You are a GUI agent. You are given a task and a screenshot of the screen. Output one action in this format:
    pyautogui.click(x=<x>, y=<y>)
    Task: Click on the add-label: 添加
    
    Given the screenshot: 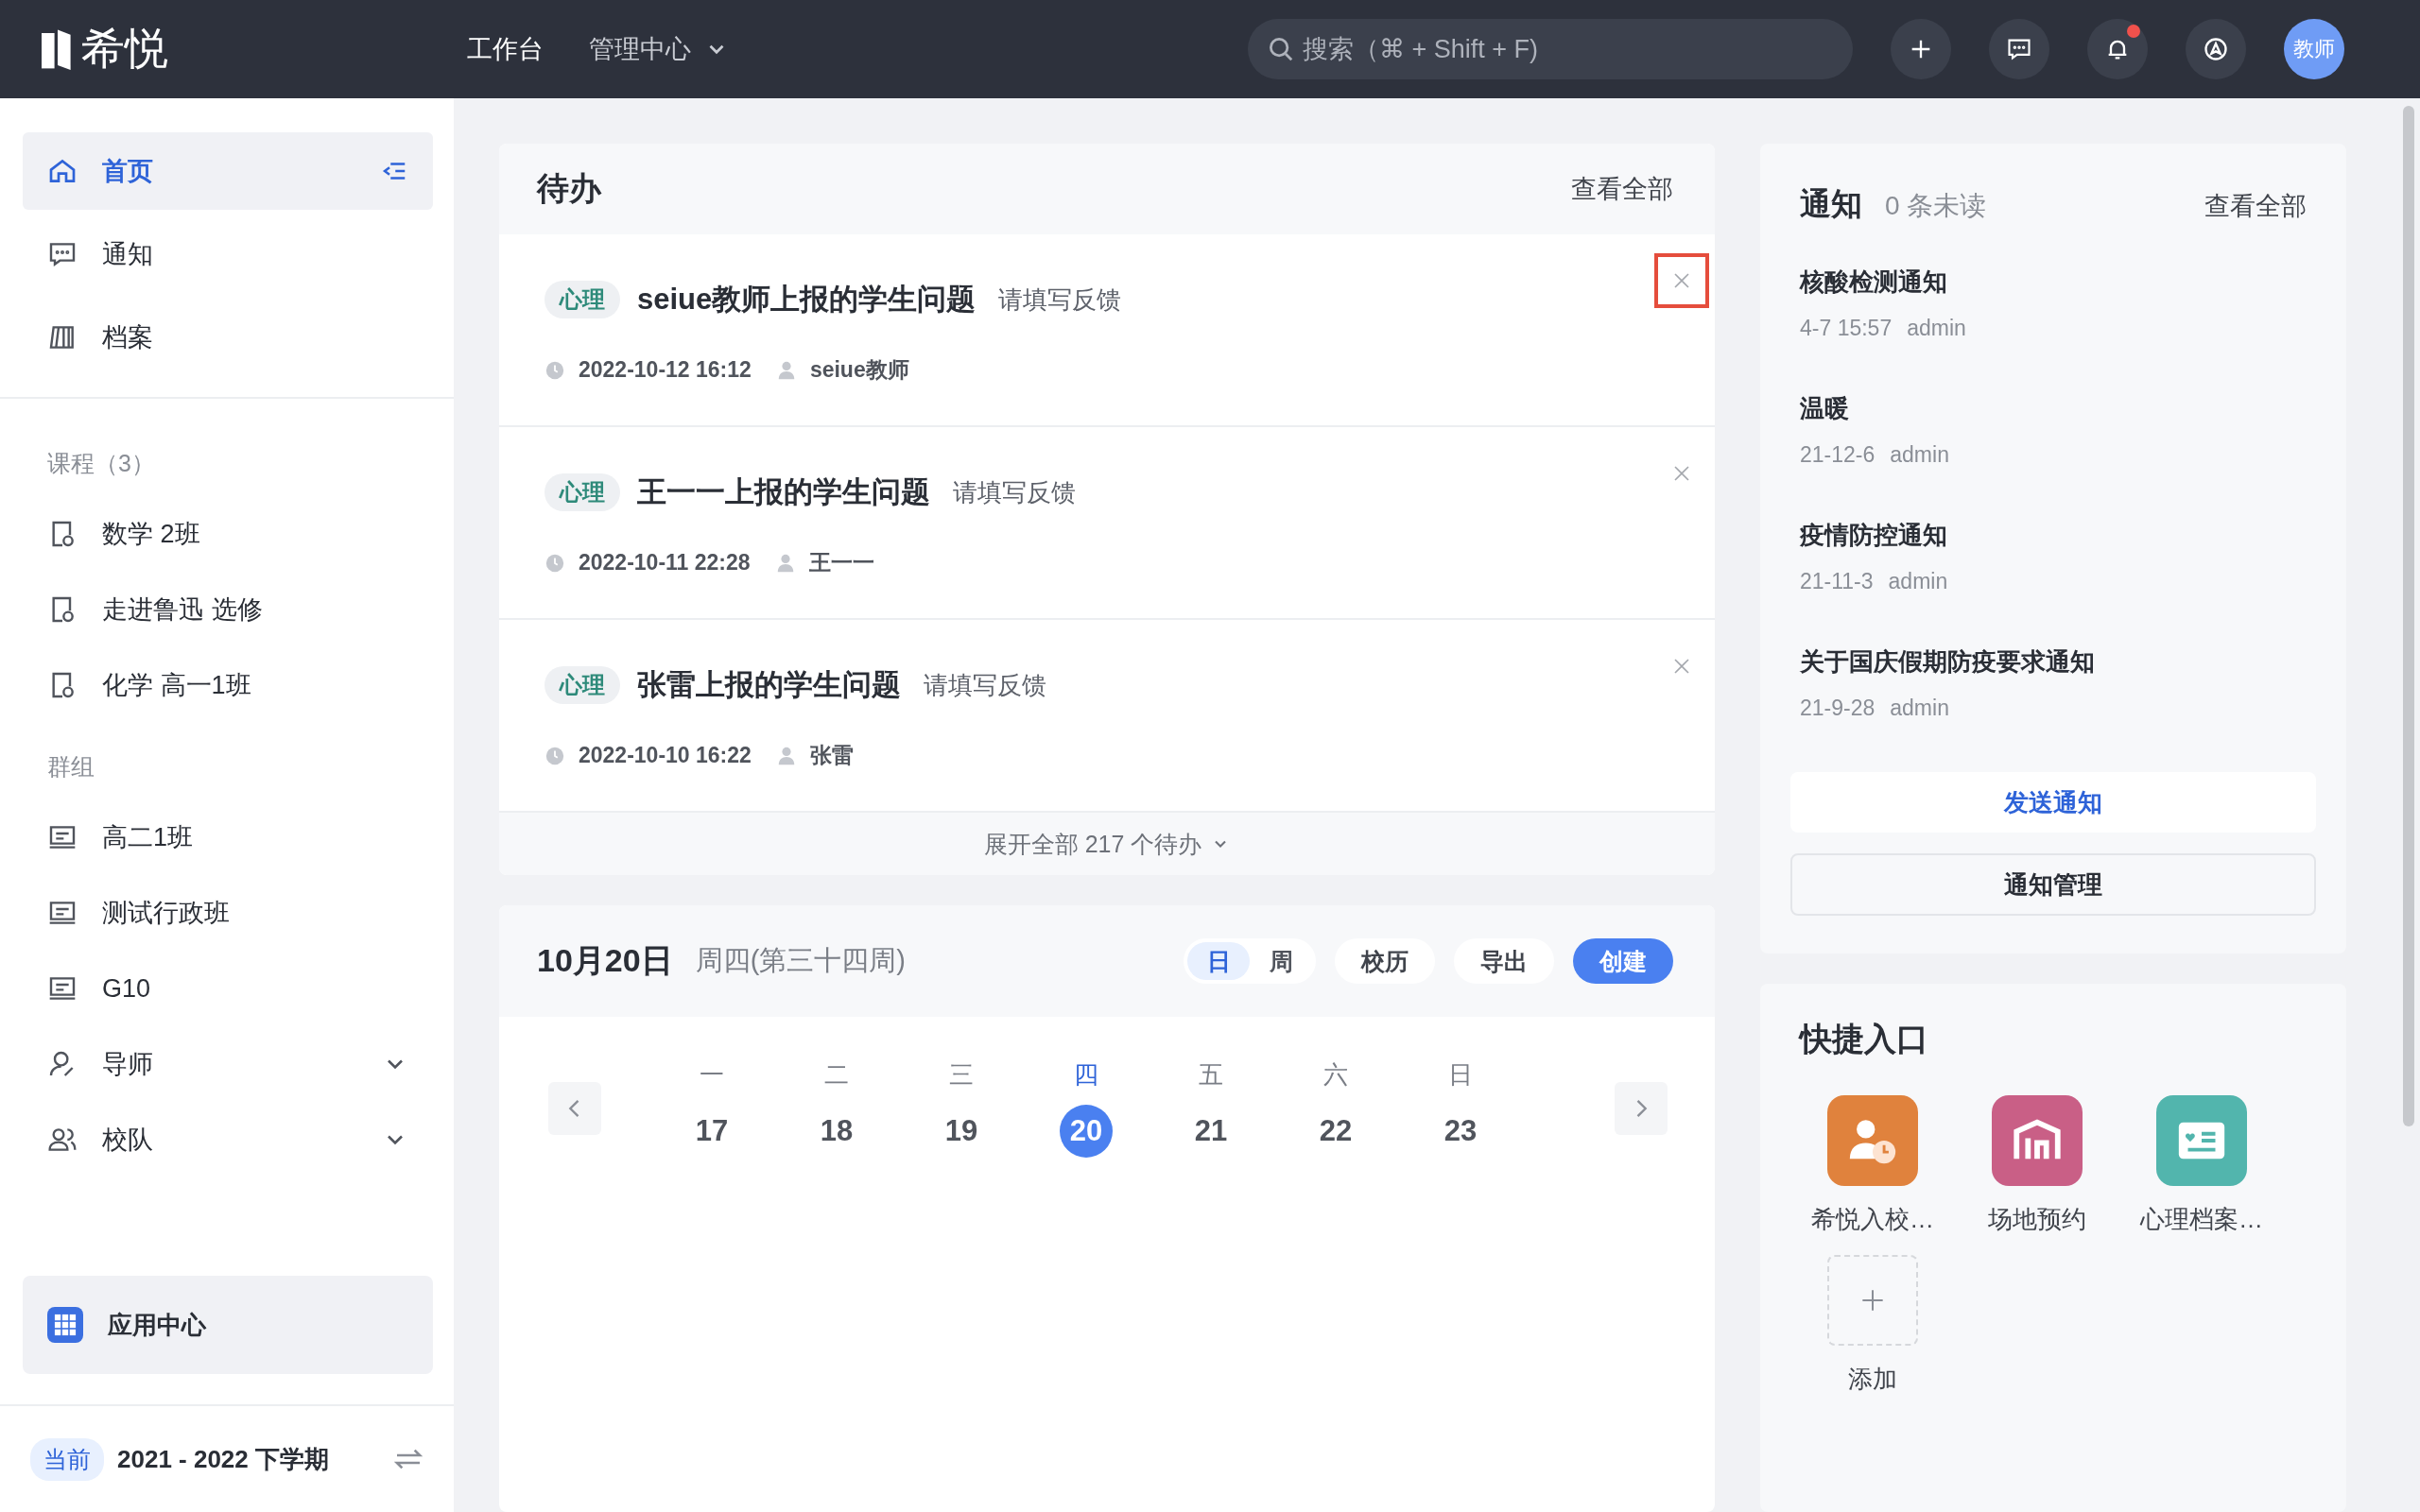 What is the action you would take?
    pyautogui.click(x=1872, y=1379)
    